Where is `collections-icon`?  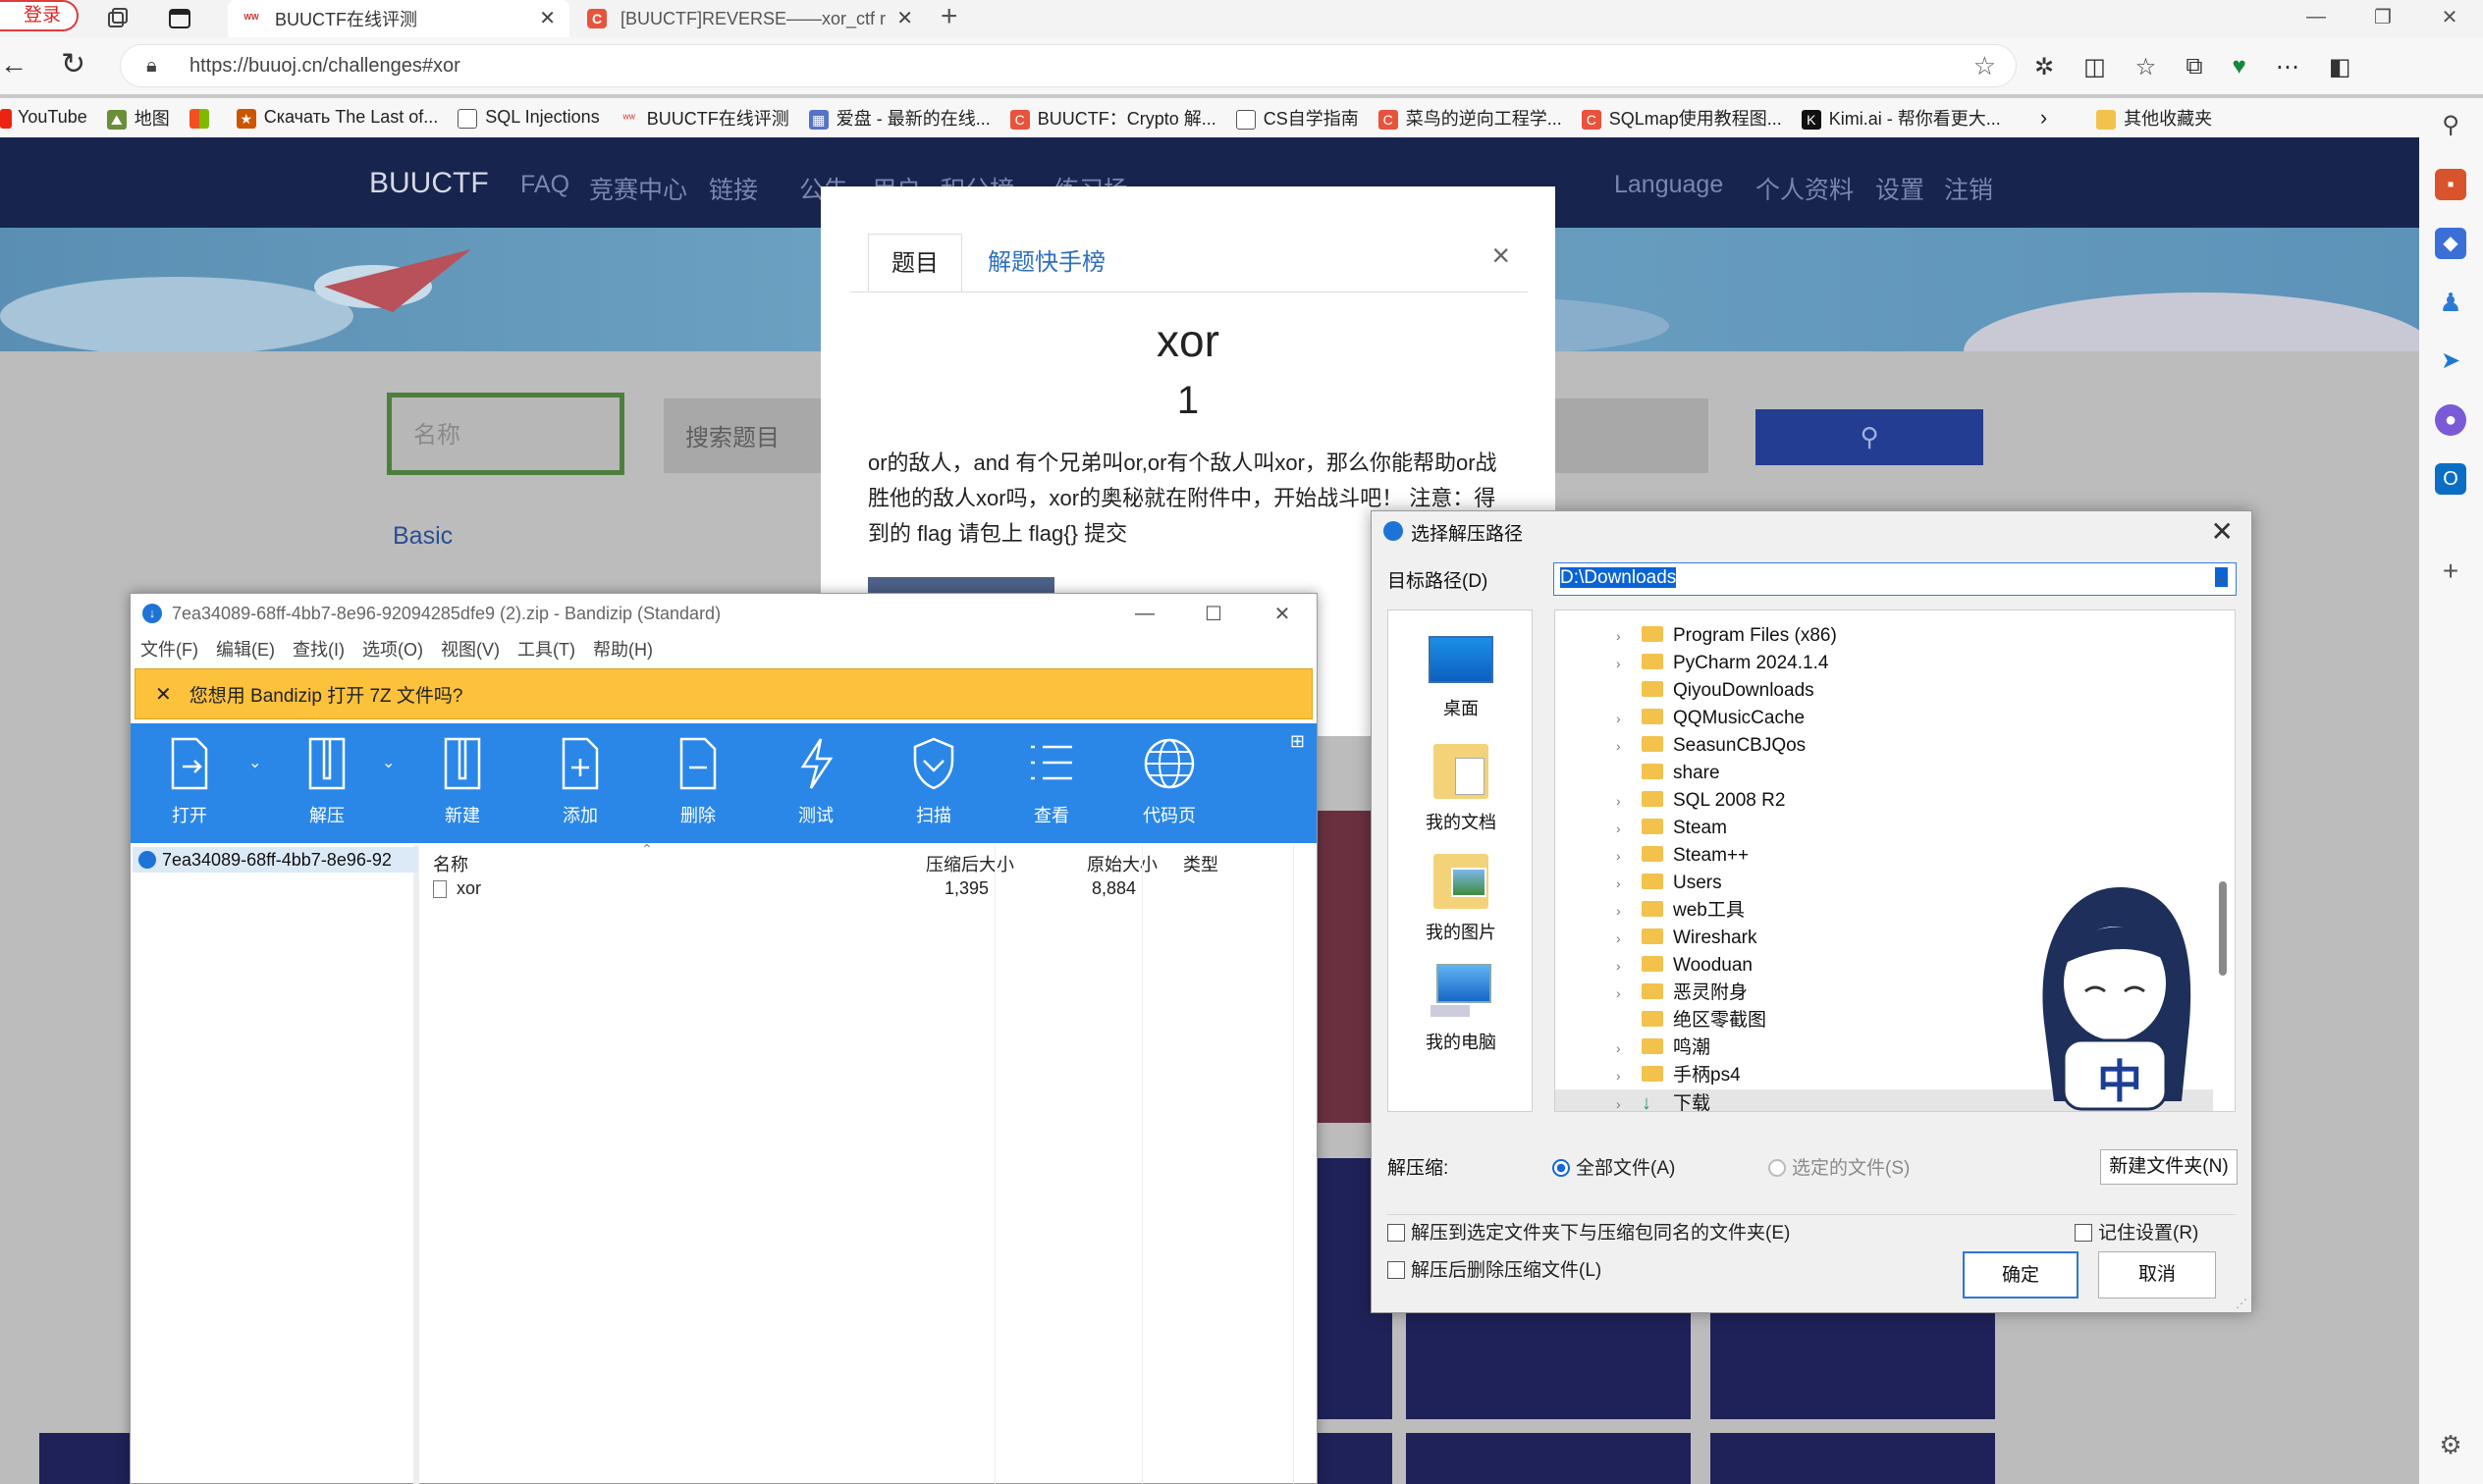
collections-icon is located at coordinates (117, 18).